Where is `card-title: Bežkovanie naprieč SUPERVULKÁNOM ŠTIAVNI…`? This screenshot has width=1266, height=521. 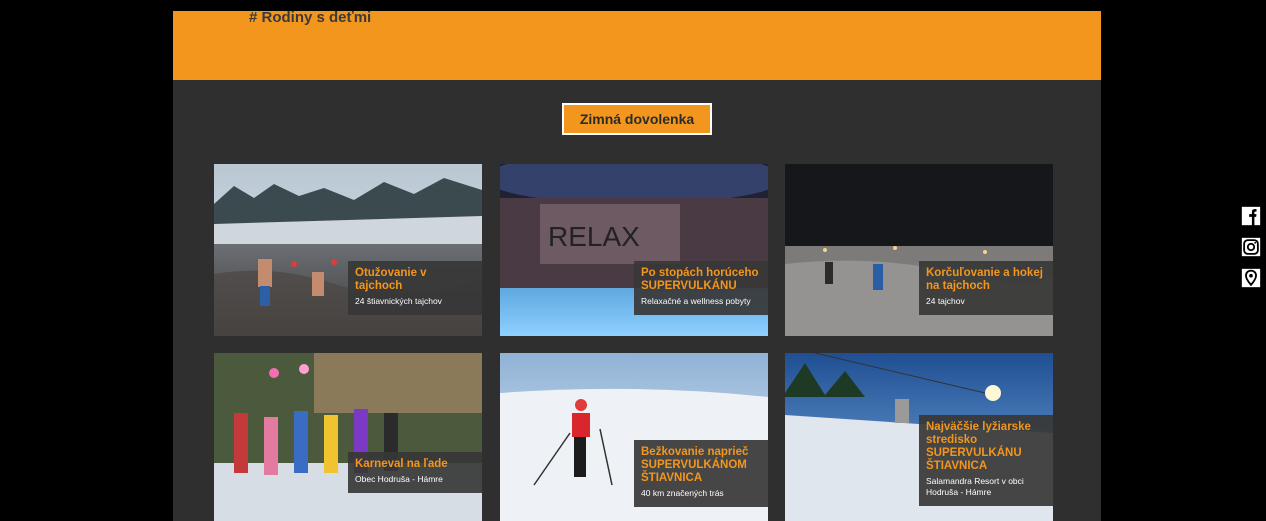
card-title: Bežkovanie naprieč SUPERVULKÁNOM ŠTIAVNI… is located at coordinates (695, 465).